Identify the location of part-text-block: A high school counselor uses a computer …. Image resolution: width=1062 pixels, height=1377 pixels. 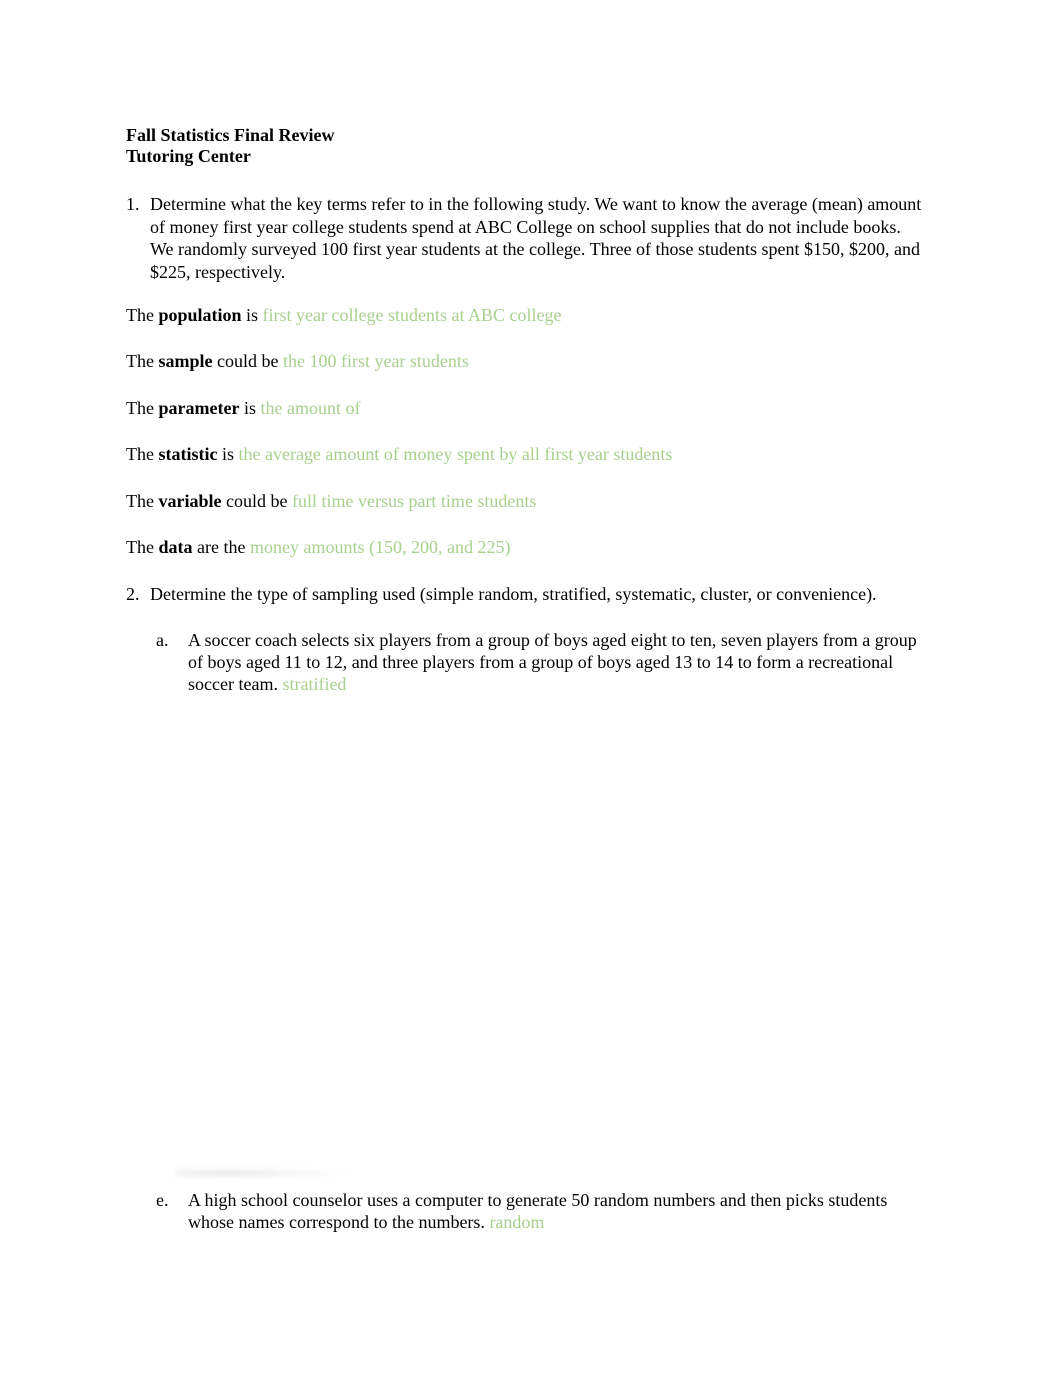
(557, 1211).